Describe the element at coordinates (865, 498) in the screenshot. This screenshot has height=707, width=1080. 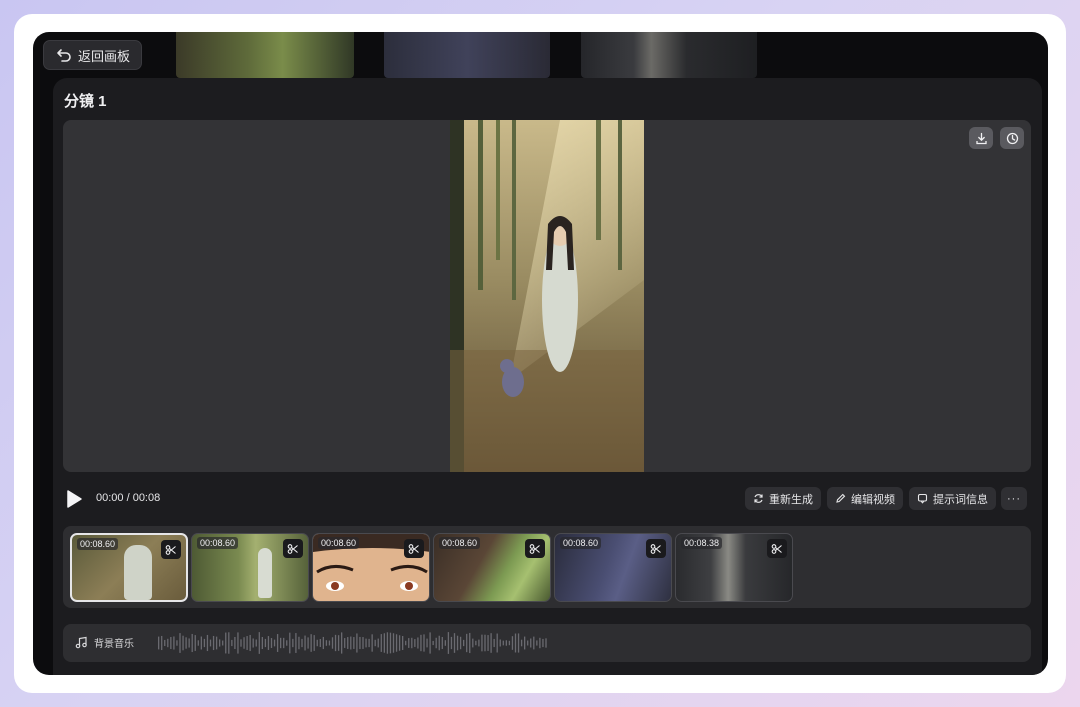
I see `edit-video-button: 编辑视频` at that location.